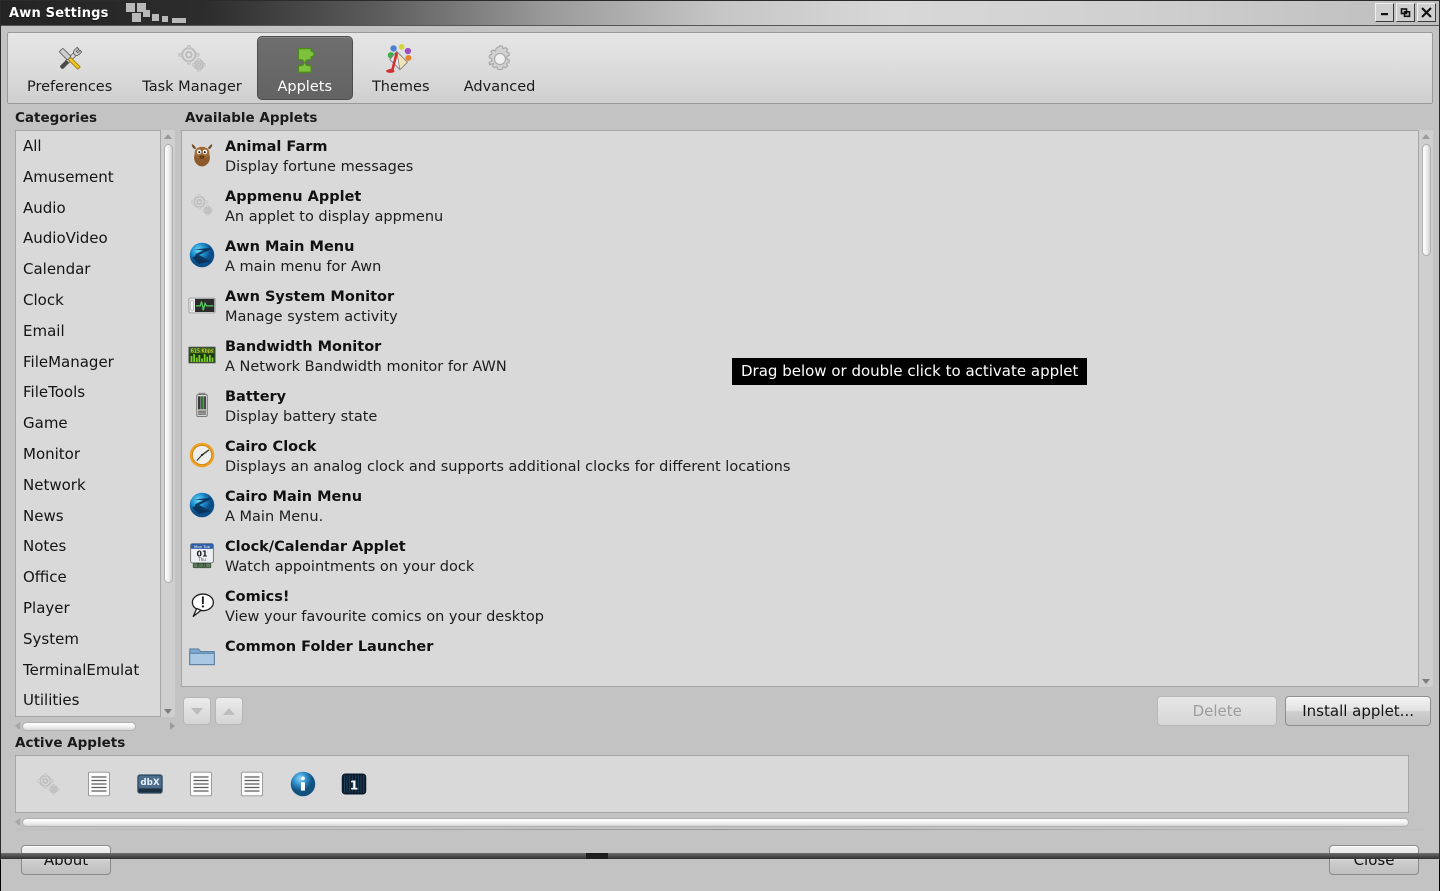 The image size is (1440, 891). I want to click on title-bar: Awn Settings, so click(720, 13).